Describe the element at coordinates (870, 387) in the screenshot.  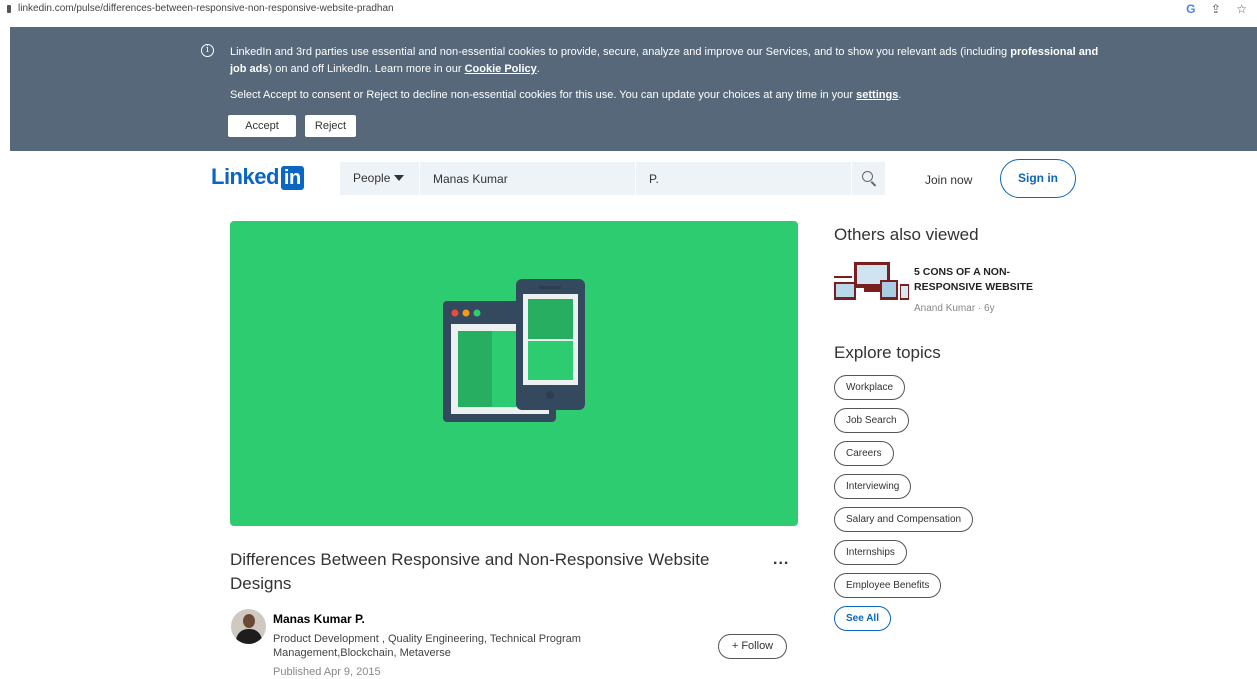
I see `topic-pill: Workplace` at that location.